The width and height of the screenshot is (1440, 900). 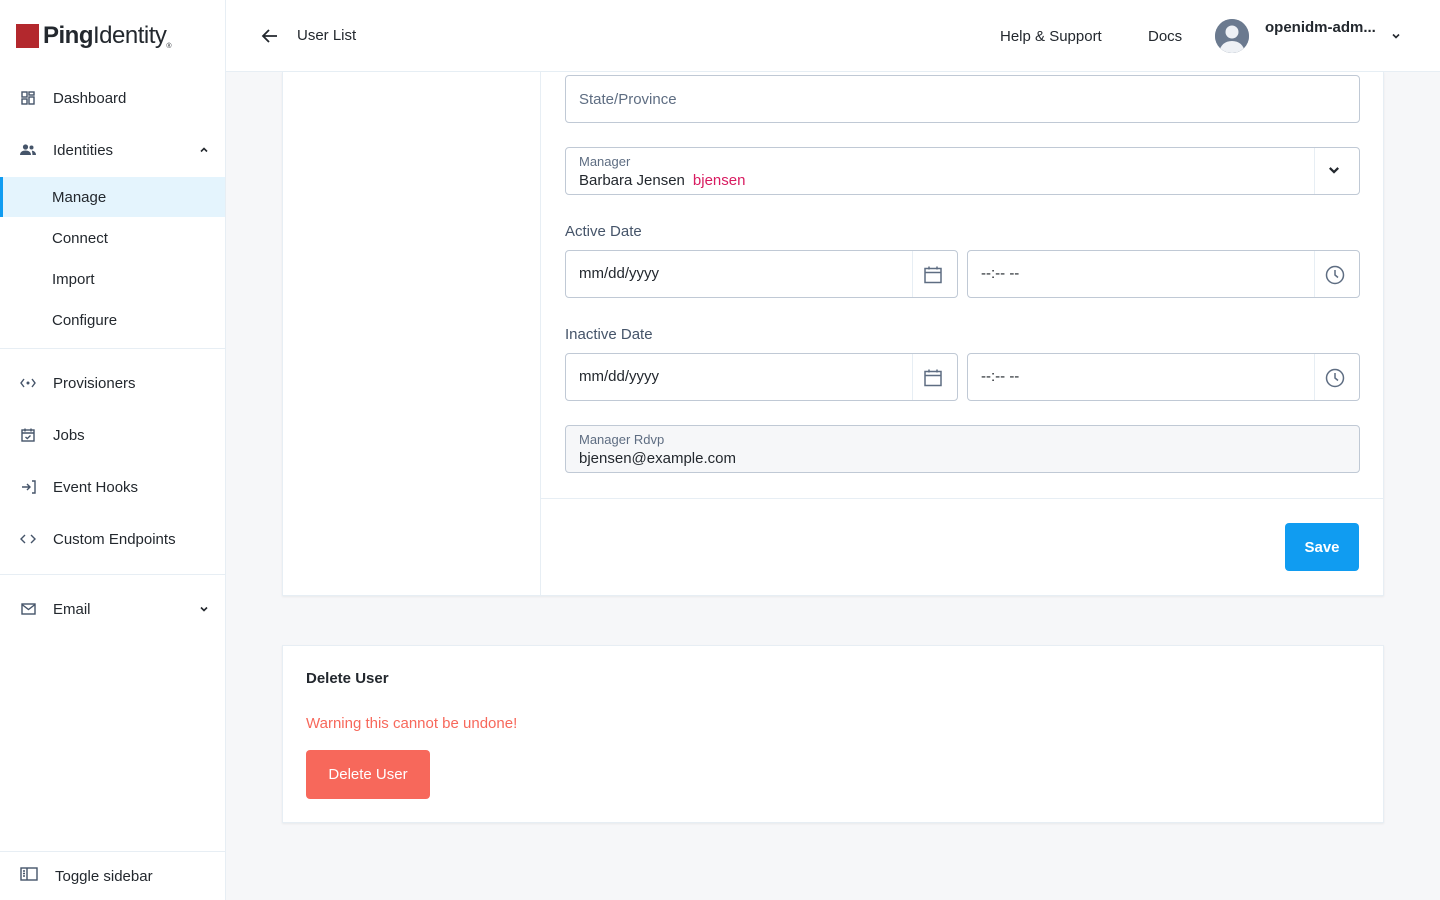 What do you see at coordinates (619, 273) in the screenshot?
I see `active-date-value: mm/dd/yyyy` at bounding box center [619, 273].